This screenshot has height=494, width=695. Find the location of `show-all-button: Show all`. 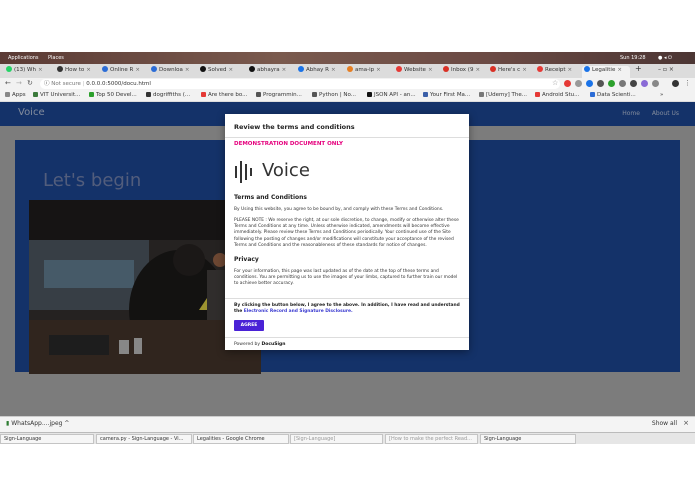

show-all-button: Show all is located at coordinates (664, 423).